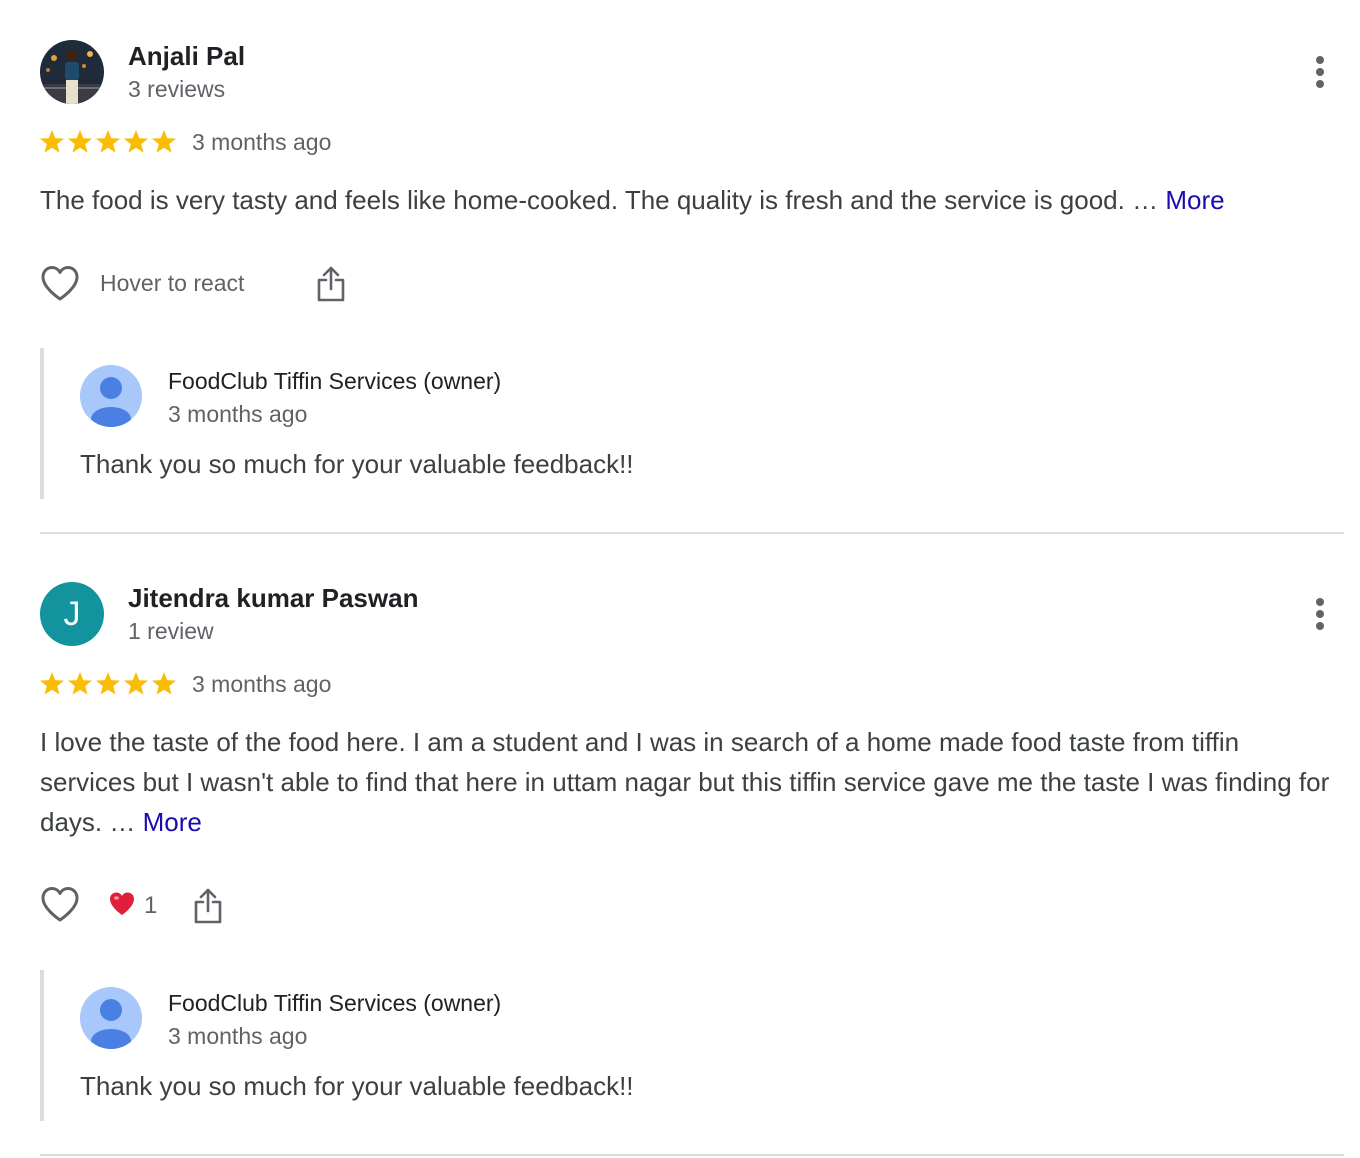 The width and height of the screenshot is (1360, 1158). Describe the element at coordinates (151, 905) in the screenshot. I see `reaction-count: 1` at that location.